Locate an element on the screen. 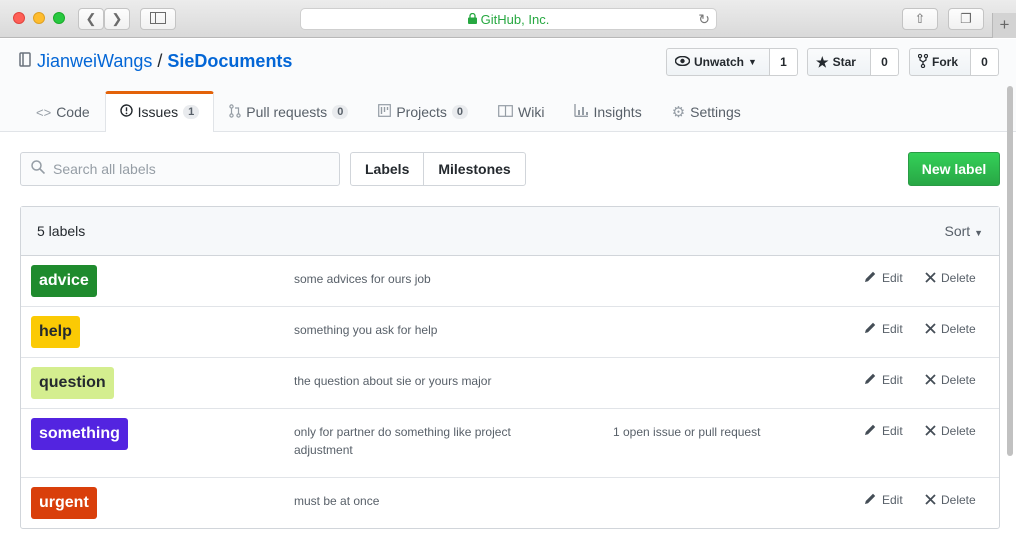 Image resolution: width=1016 pixels, height=560 pixels. labels-button: Labels is located at coordinates (387, 169).